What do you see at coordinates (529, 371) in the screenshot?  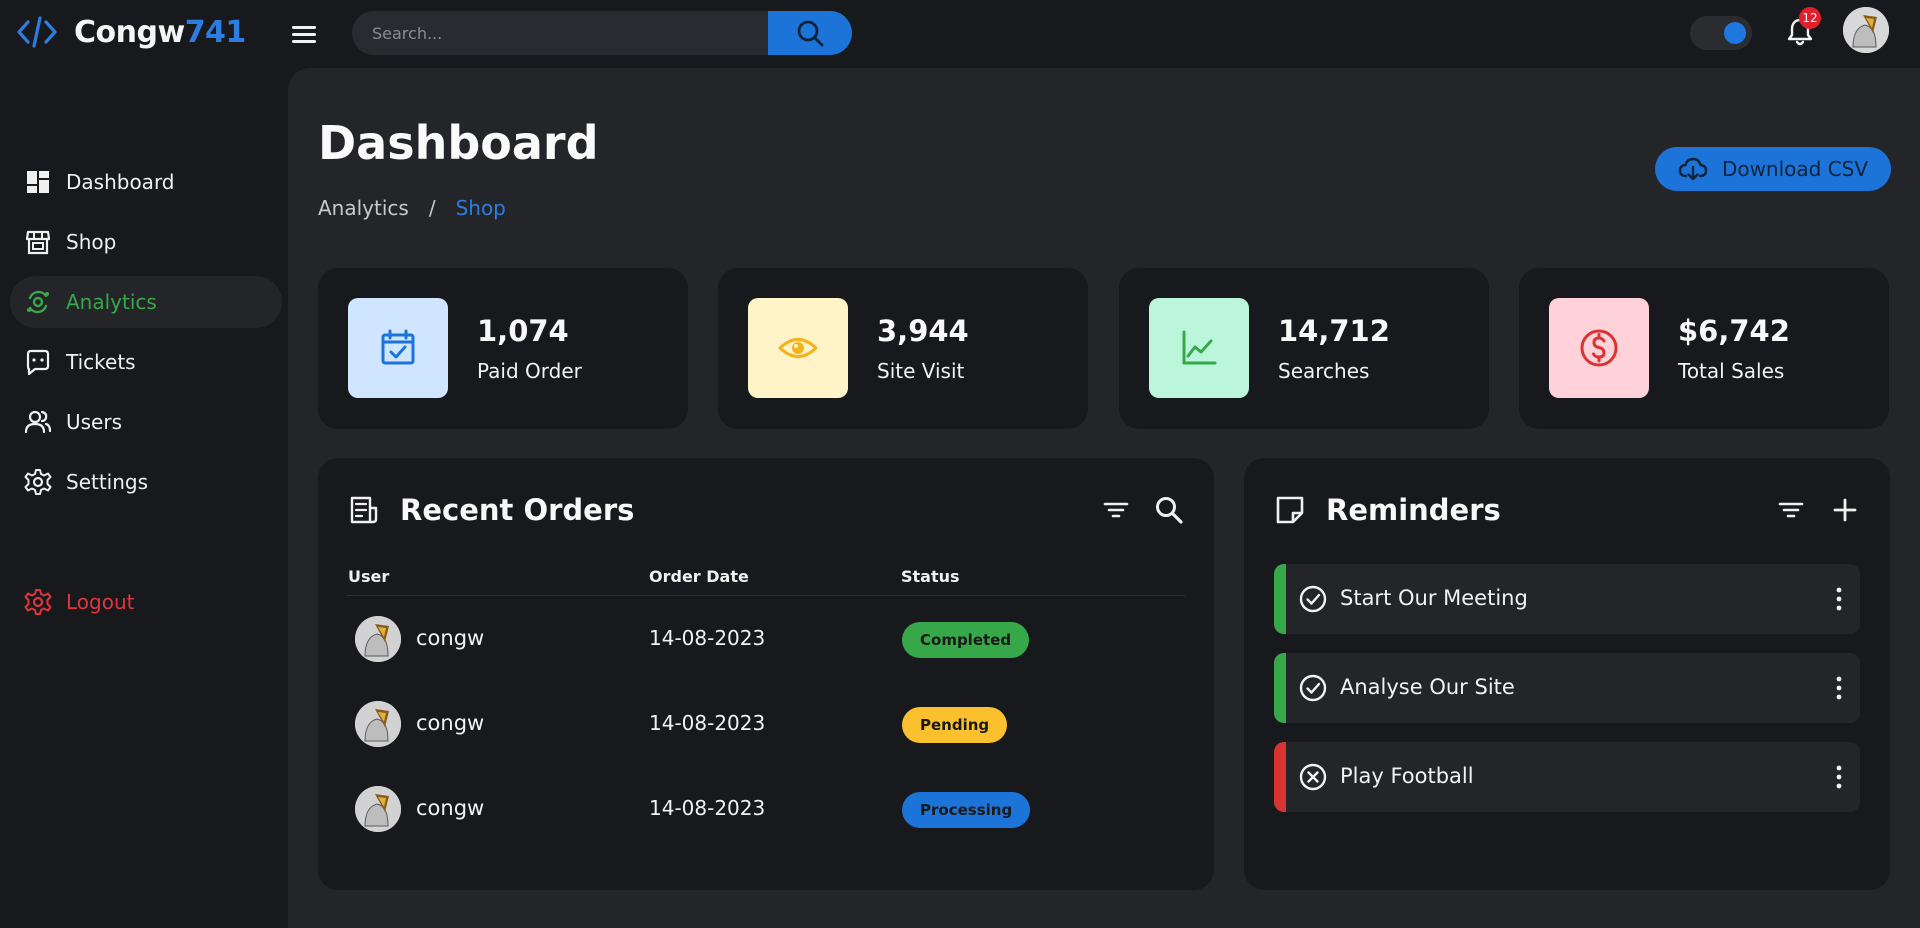 I see `stat-label: Paid Order` at bounding box center [529, 371].